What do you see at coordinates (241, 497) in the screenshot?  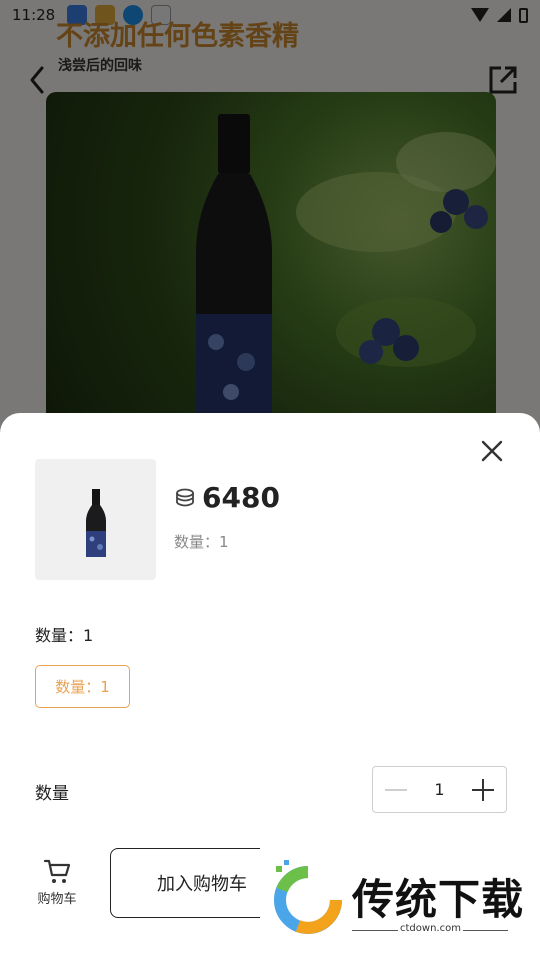 I see `product-price: 6480` at bounding box center [241, 497].